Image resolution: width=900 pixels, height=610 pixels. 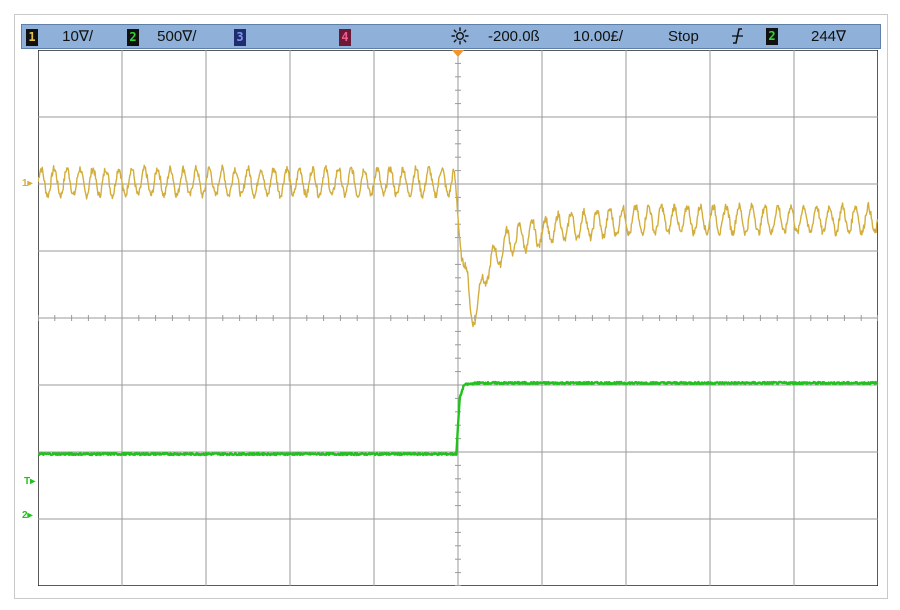 I want to click on ch3-group: 3, so click(x=240, y=37).